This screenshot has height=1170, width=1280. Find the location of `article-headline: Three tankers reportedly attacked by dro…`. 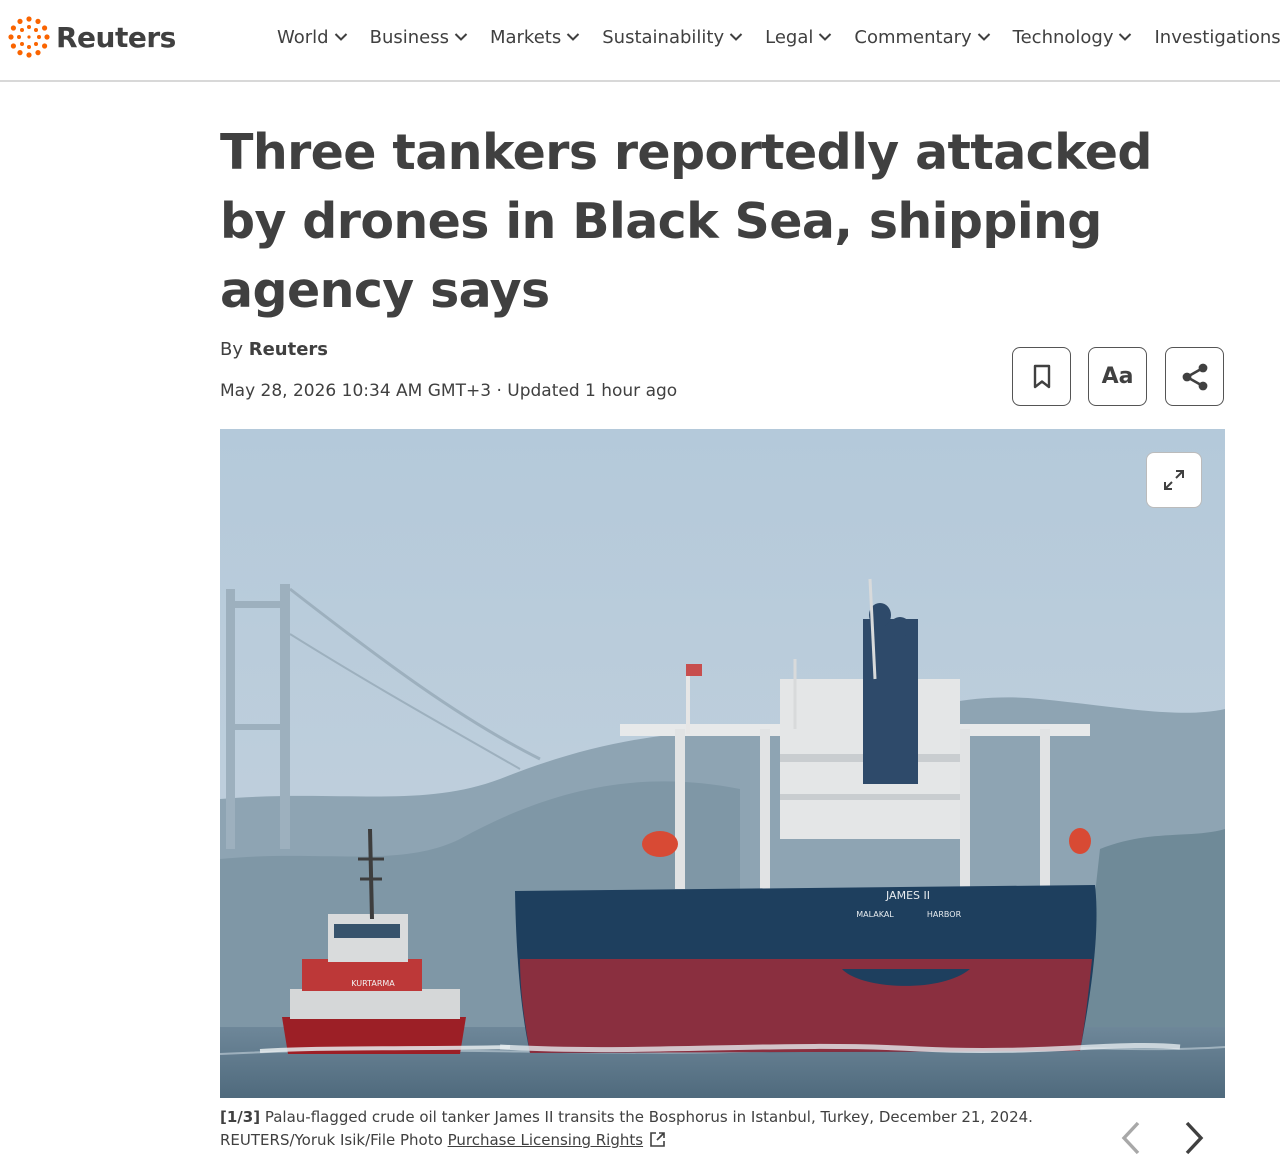

article-headline: Three tankers reportedly attacked by dro… is located at coordinates (686, 221).